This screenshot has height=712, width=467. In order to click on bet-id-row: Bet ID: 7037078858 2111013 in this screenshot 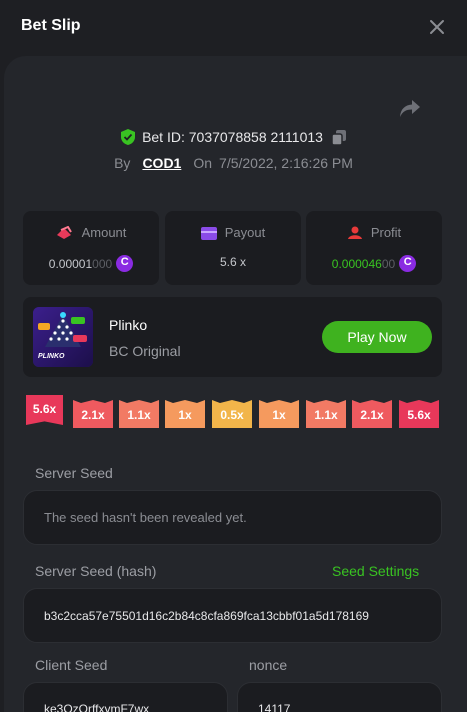, I will do `click(233, 139)`.